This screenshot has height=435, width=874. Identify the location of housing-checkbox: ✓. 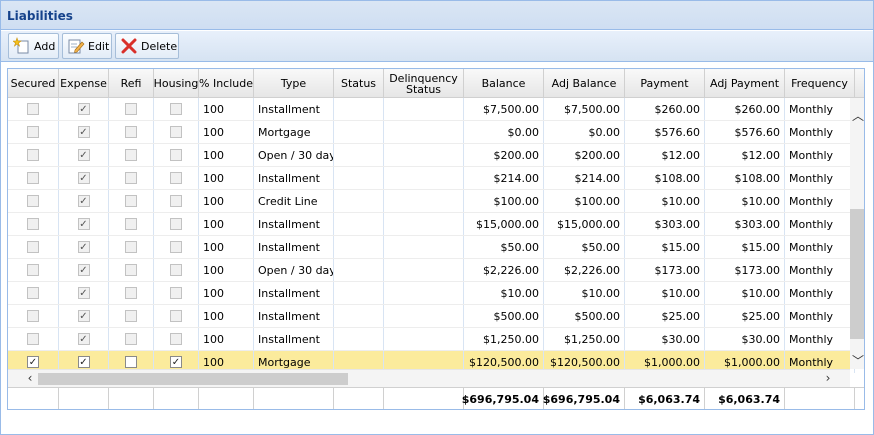
(176, 362).